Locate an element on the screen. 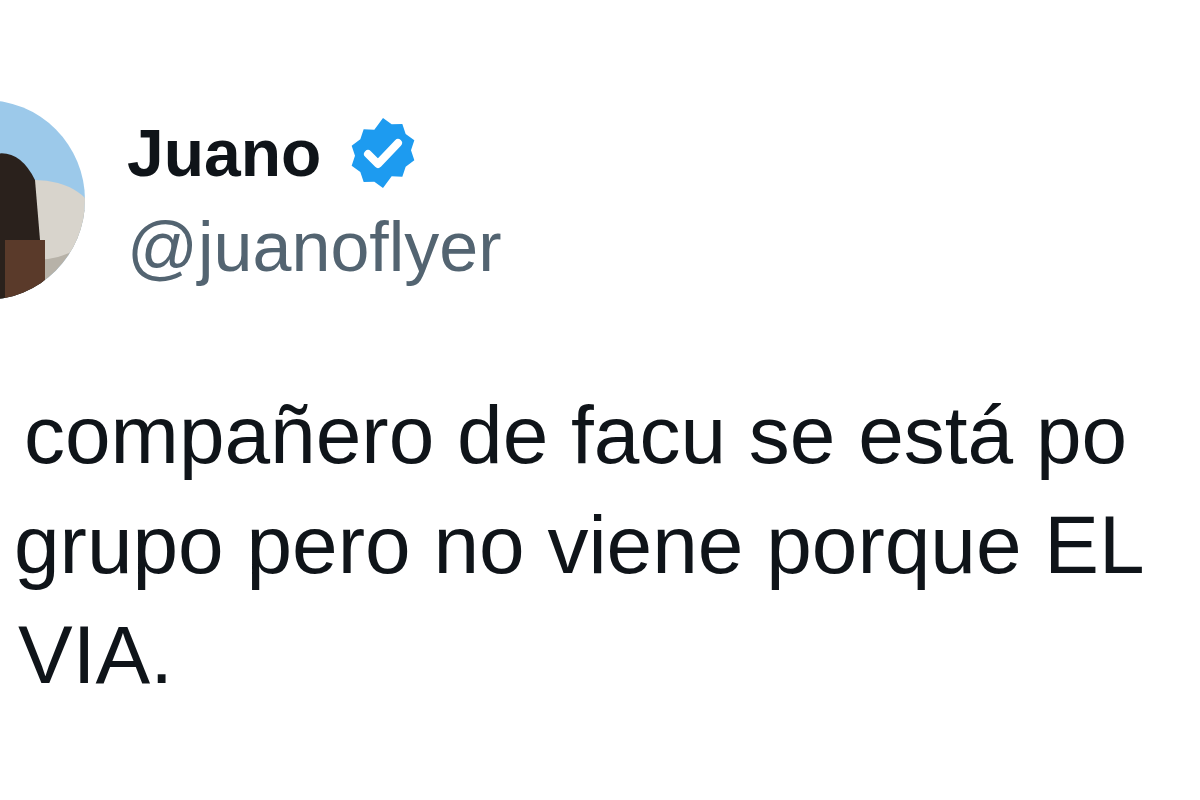 The width and height of the screenshot is (1200, 800). user-handle: @juanoflyer is located at coordinates (314, 247).